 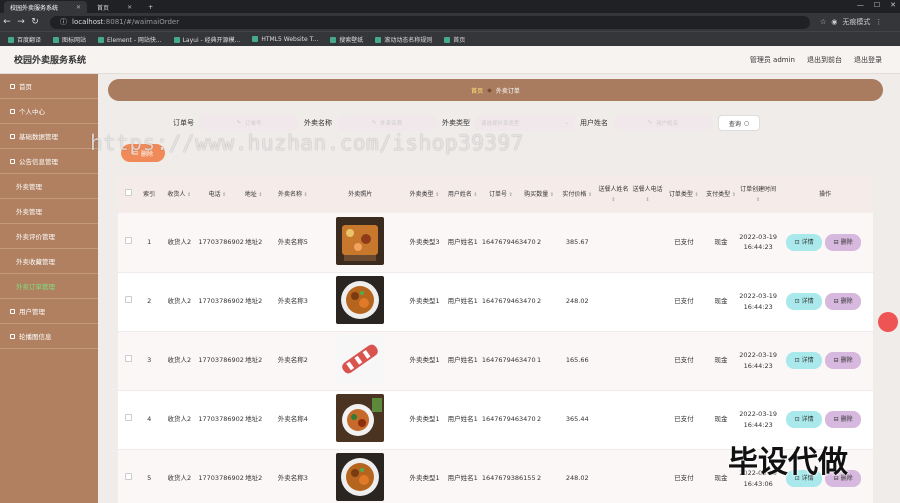 I want to click on column-header: 操作, so click(x=825, y=194).